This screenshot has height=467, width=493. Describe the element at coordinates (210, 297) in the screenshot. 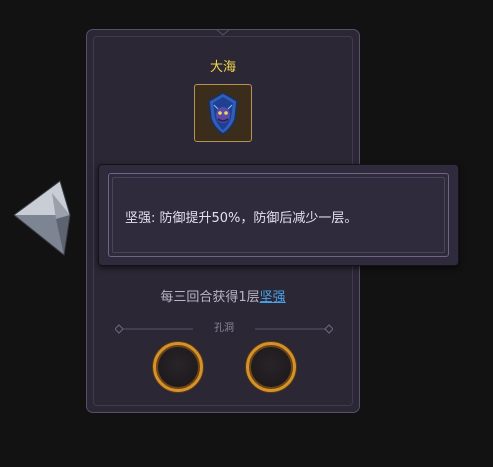

I see `effect-text: 每三回合获得1层` at that location.